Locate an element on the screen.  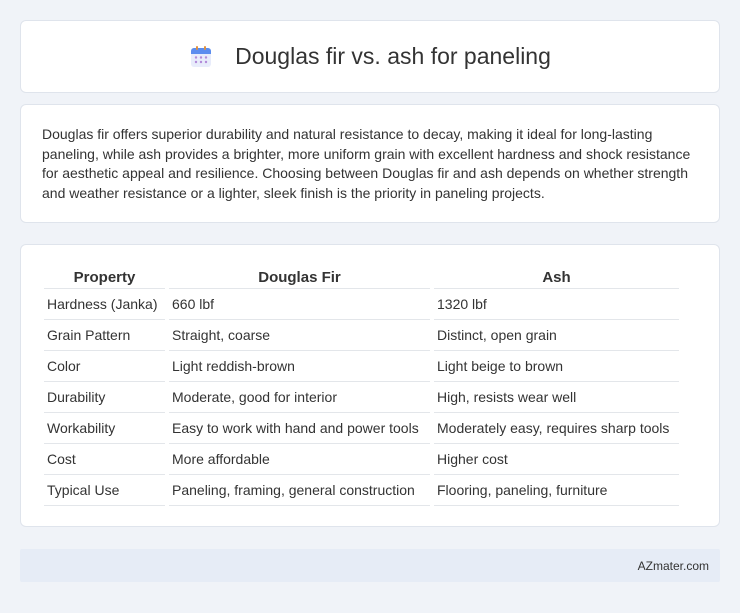
table-cell: Moderate, good for interior is located at coordinates (299, 397).